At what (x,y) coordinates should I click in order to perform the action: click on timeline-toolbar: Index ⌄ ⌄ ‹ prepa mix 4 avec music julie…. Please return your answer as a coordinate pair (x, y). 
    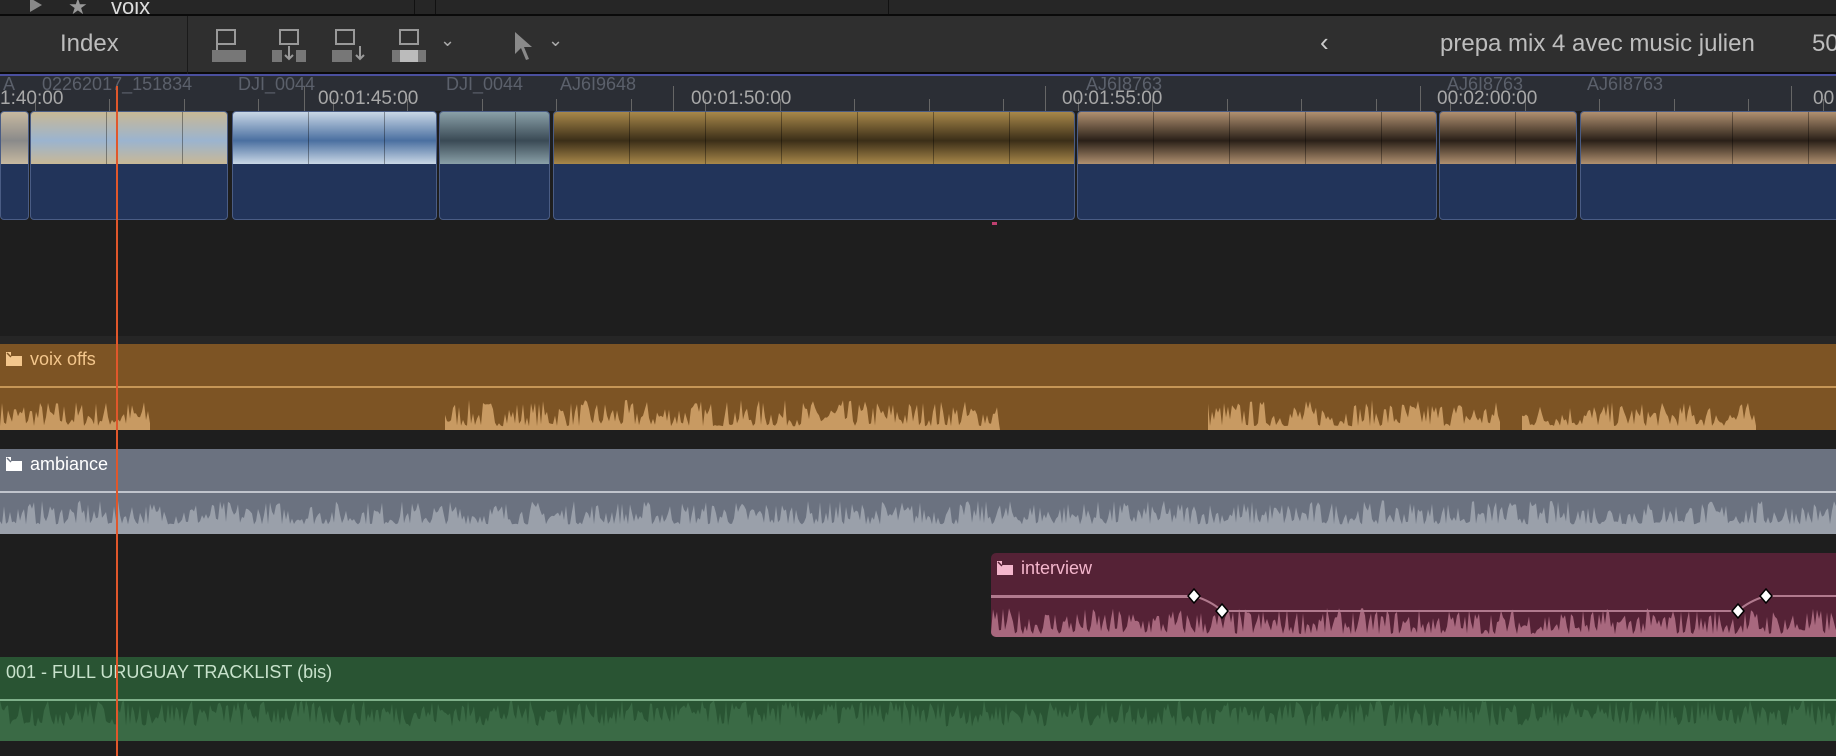
    Looking at the image, I should click on (918, 44).